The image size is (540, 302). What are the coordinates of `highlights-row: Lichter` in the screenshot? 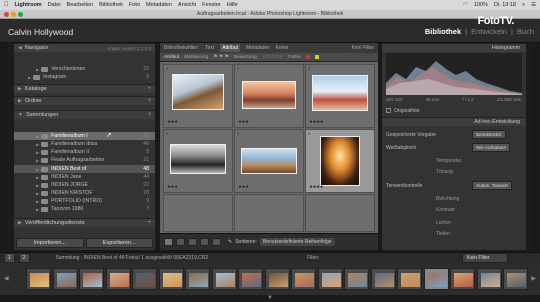 It's located at (454, 222).